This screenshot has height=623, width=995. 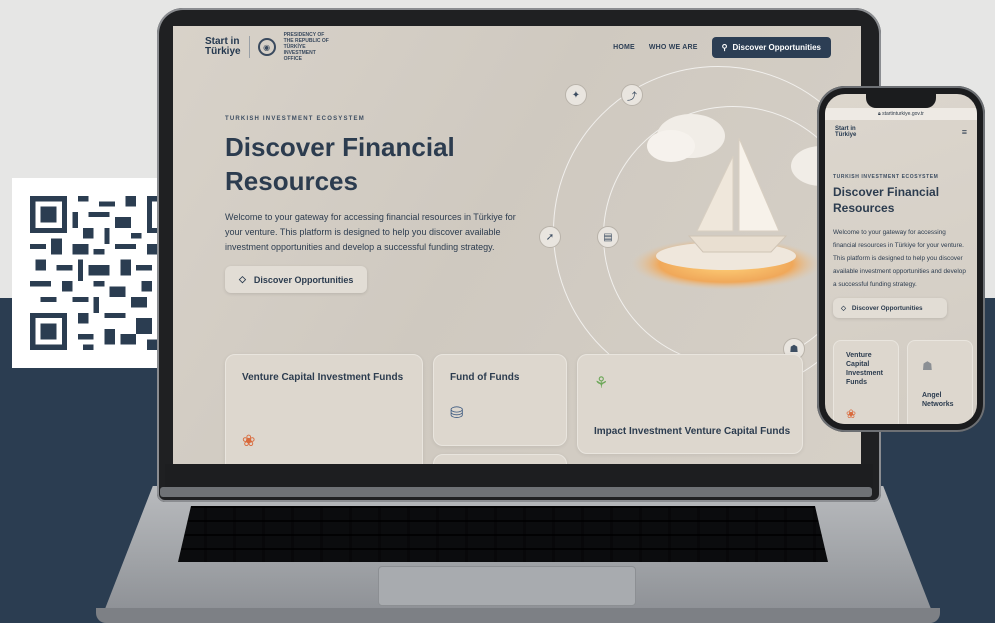 I want to click on card-fund-of-funds: Fund of Funds ⛁, so click(x=500, y=400).